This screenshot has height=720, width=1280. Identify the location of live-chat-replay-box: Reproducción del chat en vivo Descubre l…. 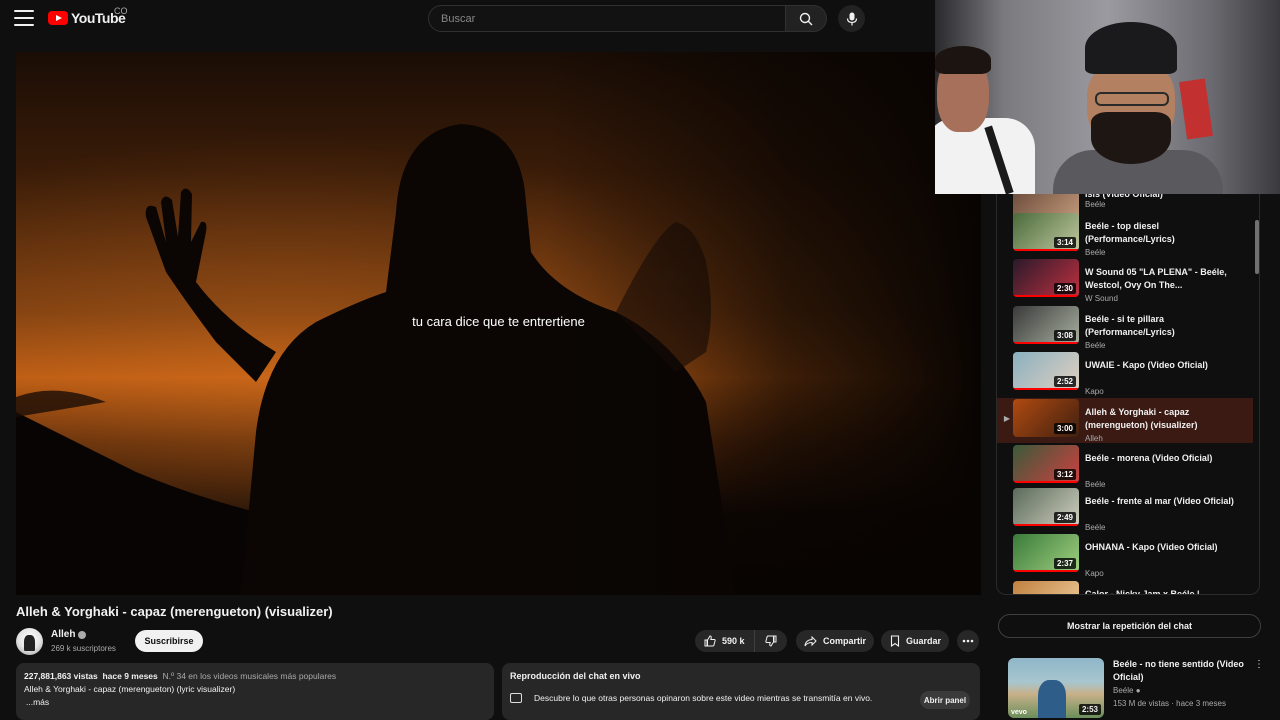
(741, 691).